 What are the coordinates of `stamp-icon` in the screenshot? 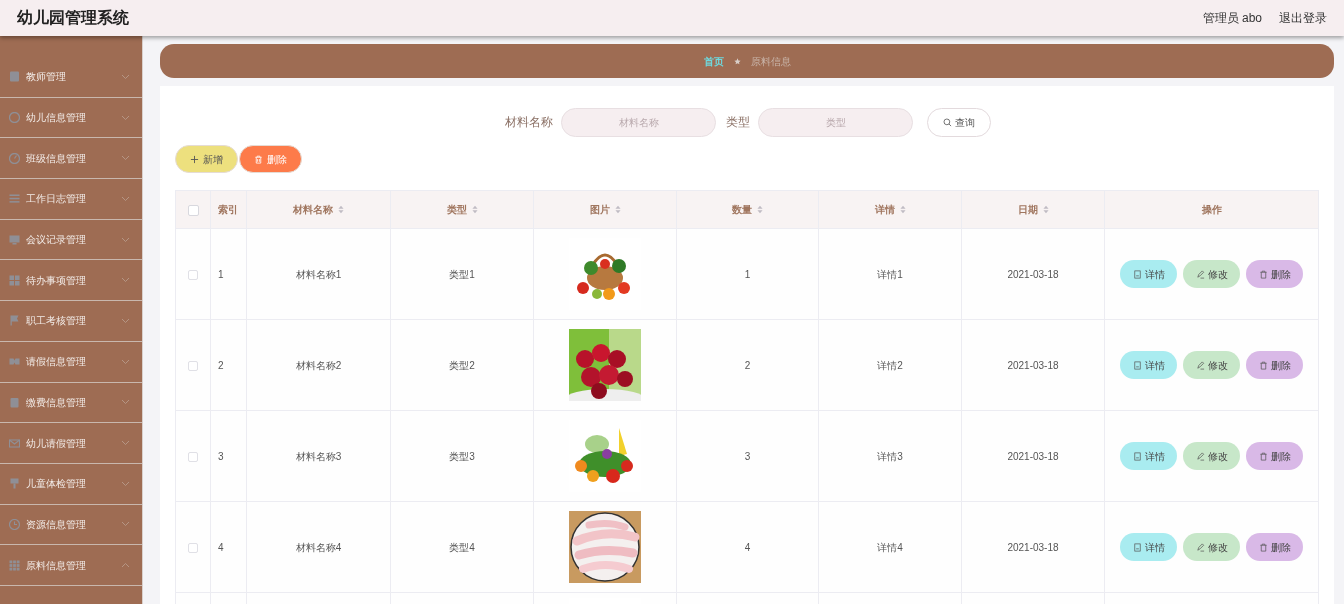 It's located at (14, 484).